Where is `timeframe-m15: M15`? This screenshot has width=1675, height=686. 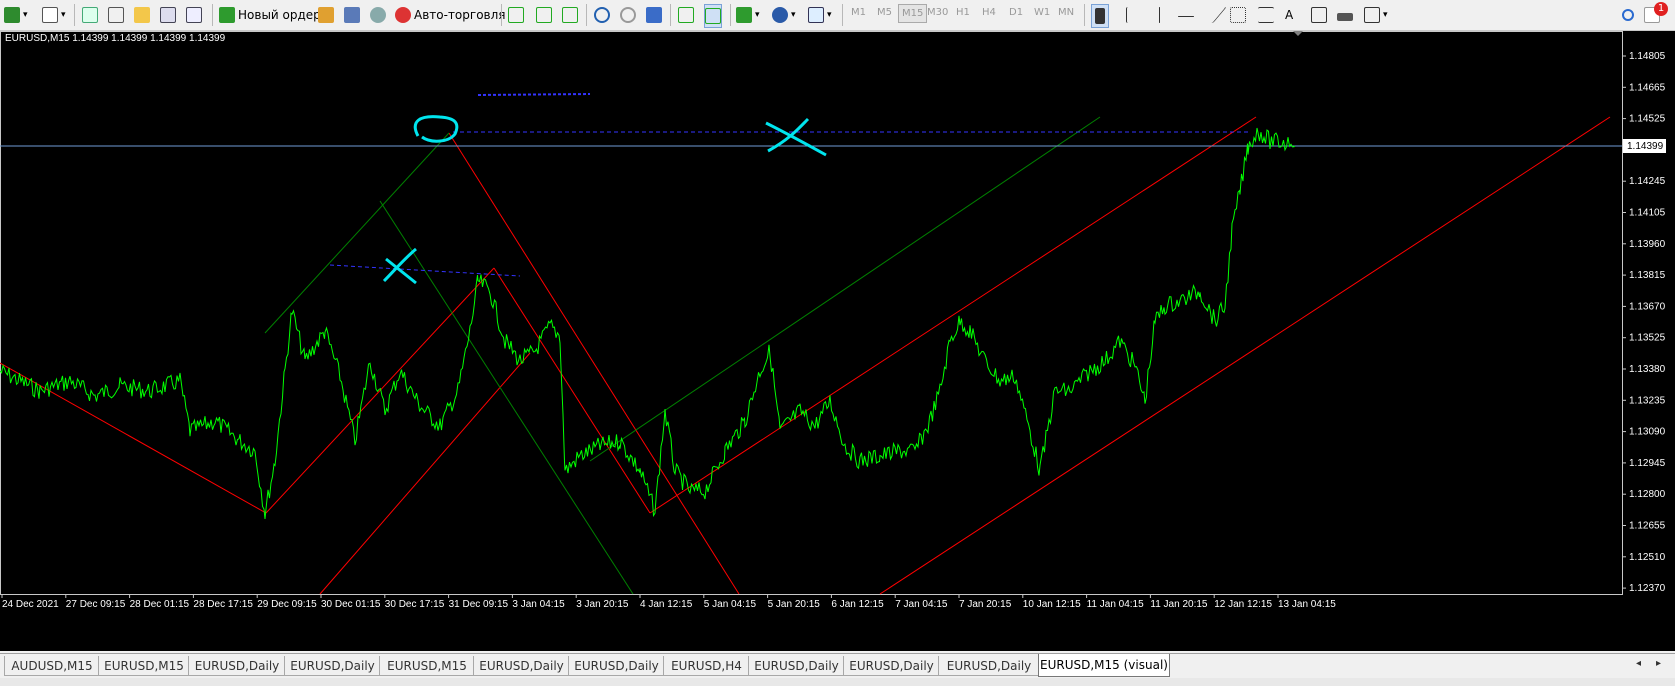
timeframe-m15: M15 is located at coordinates (913, 13).